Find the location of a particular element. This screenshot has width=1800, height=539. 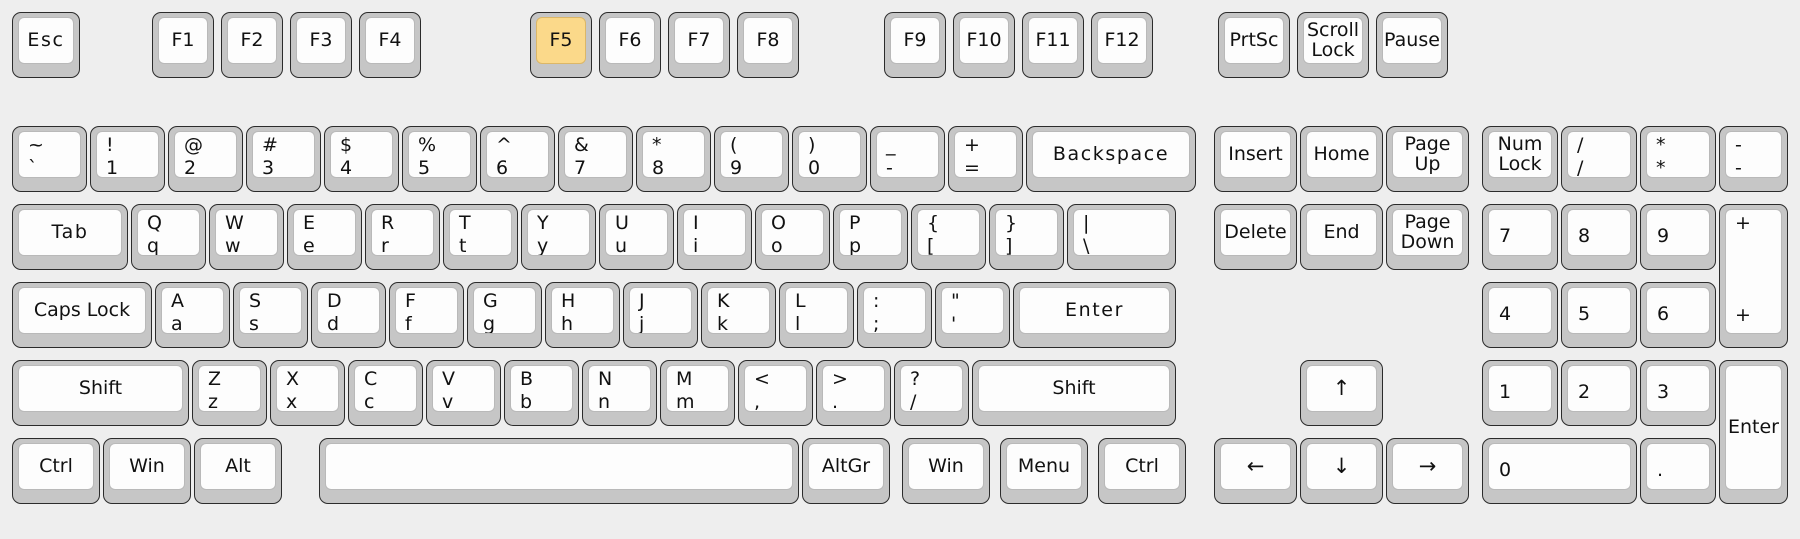

key-tab: Tab is located at coordinates (70, 237).